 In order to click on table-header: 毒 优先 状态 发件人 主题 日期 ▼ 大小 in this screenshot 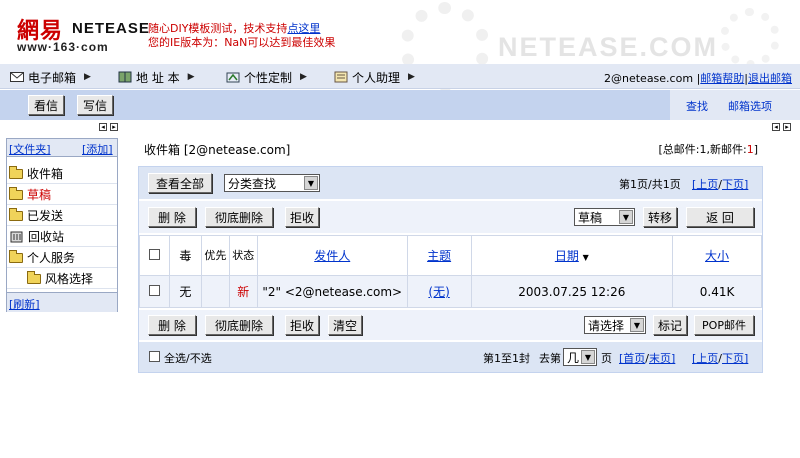, I will do `click(450, 255)`.